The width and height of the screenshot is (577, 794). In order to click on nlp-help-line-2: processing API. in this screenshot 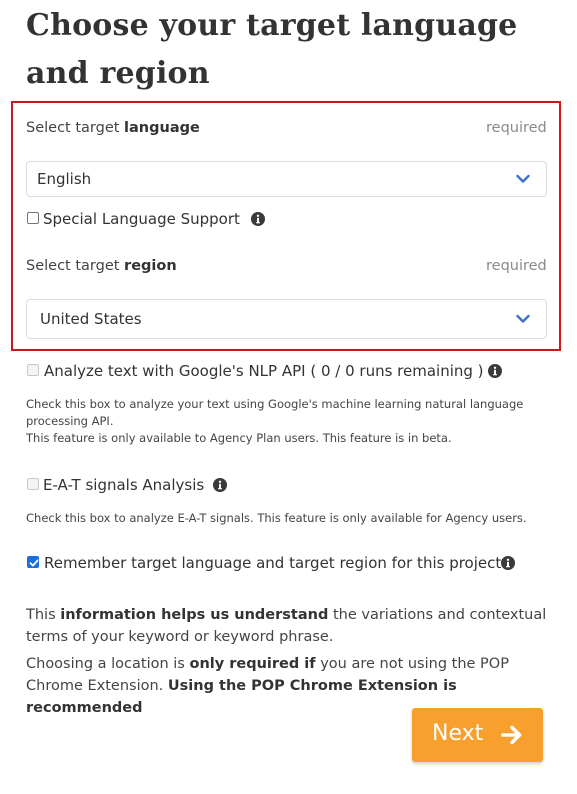, I will do `click(70, 421)`.